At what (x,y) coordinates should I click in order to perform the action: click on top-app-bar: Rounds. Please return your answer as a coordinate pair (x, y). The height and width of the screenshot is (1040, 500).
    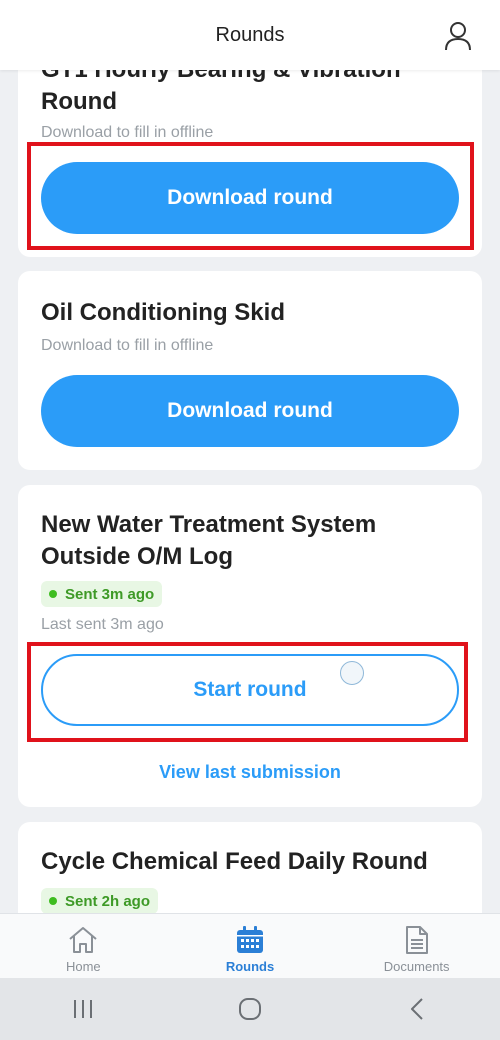
    Looking at the image, I should click on (250, 35).